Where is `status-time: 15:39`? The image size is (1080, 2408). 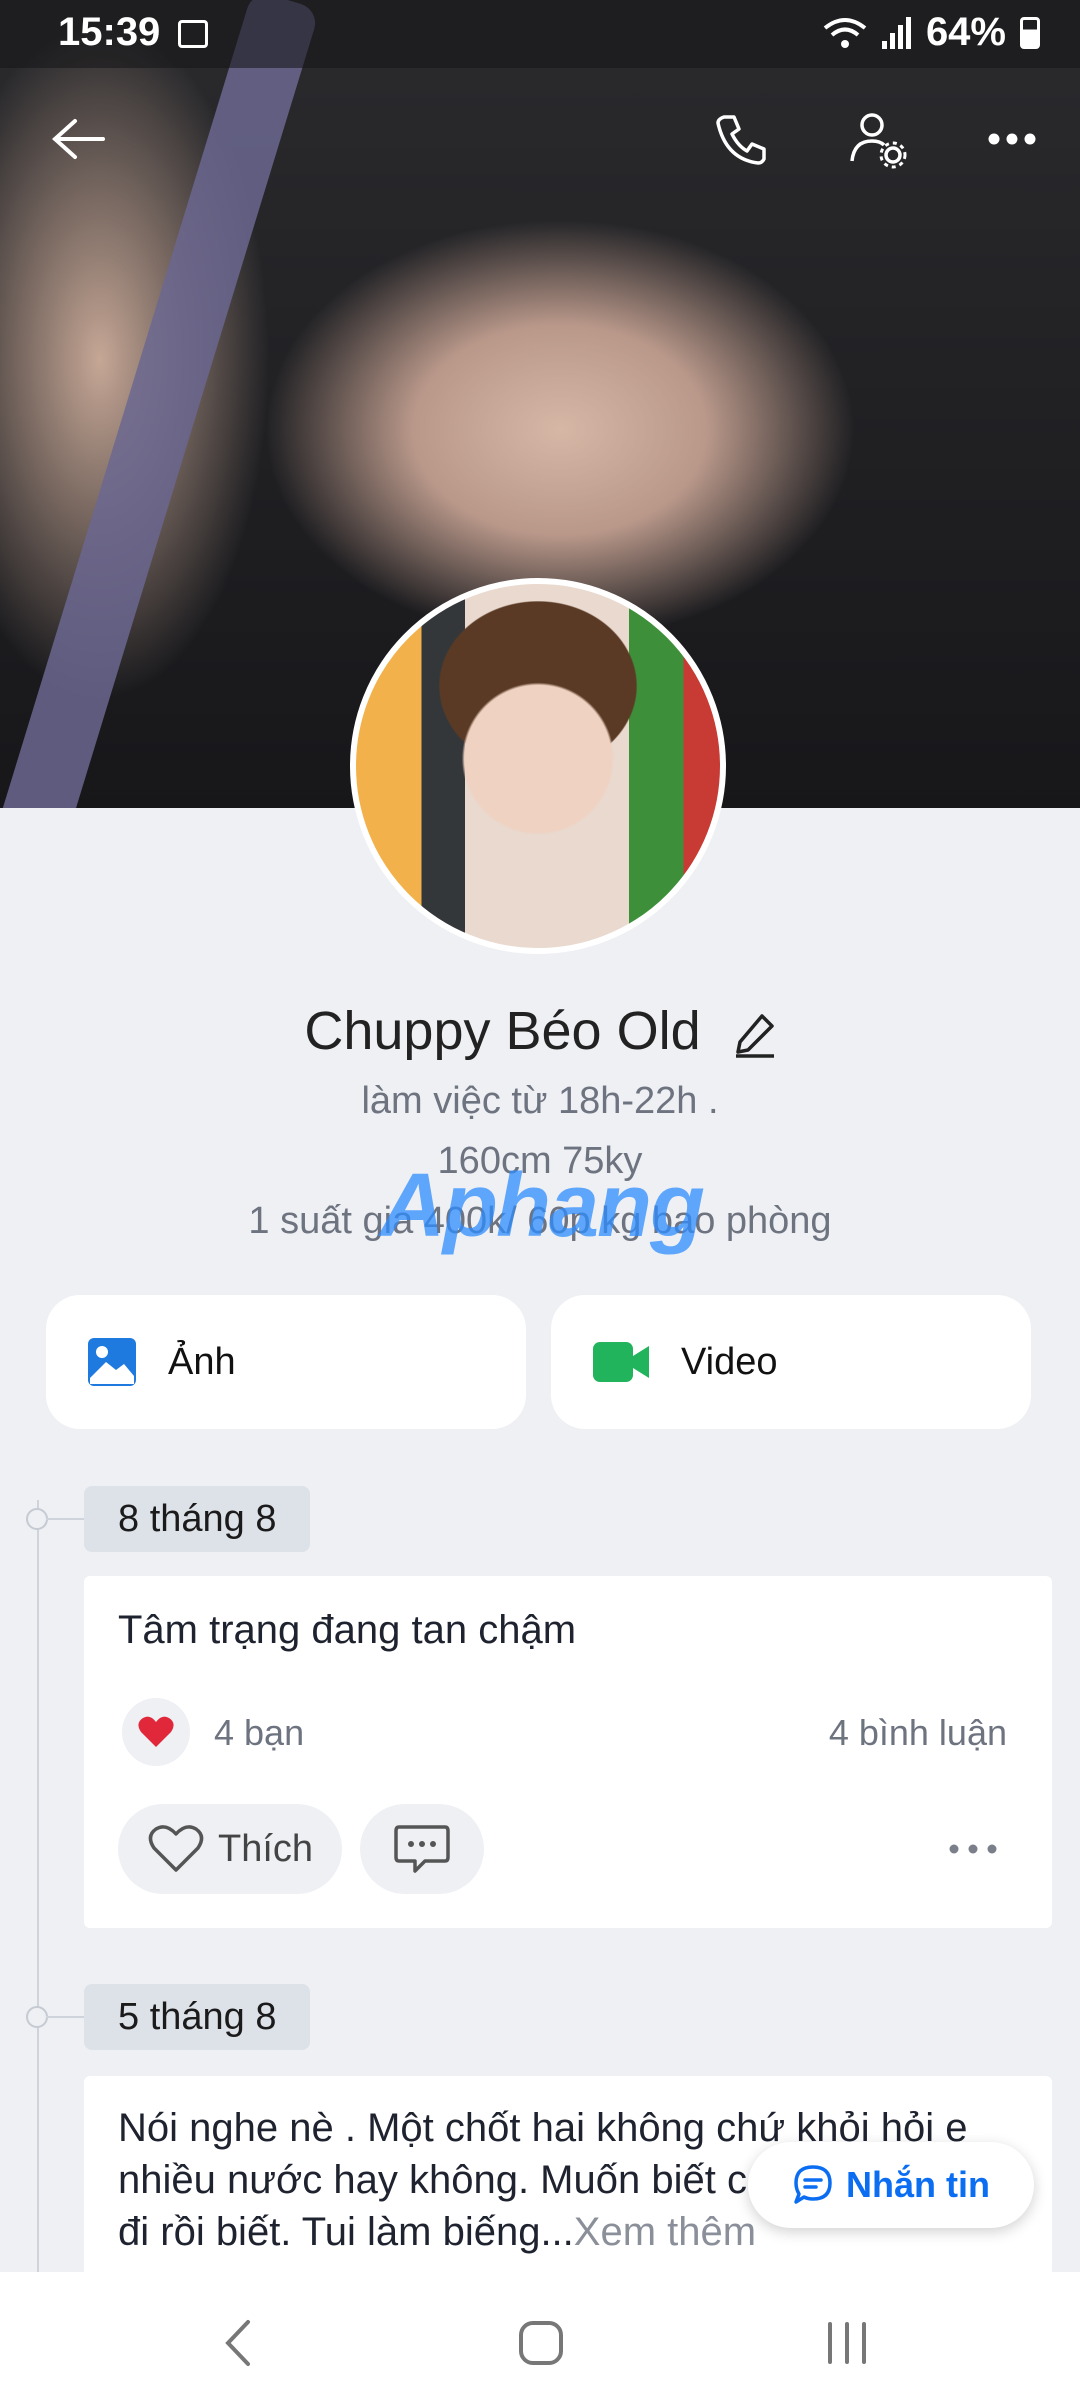 status-time: 15:39 is located at coordinates (109, 32).